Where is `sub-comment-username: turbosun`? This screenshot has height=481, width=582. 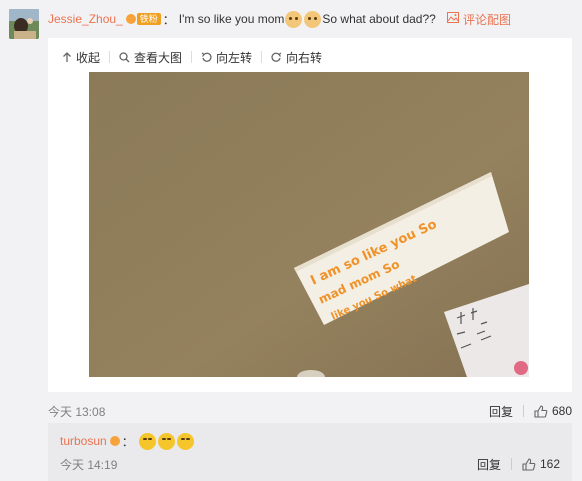
sub-comment-username: turbosun is located at coordinates (83, 441).